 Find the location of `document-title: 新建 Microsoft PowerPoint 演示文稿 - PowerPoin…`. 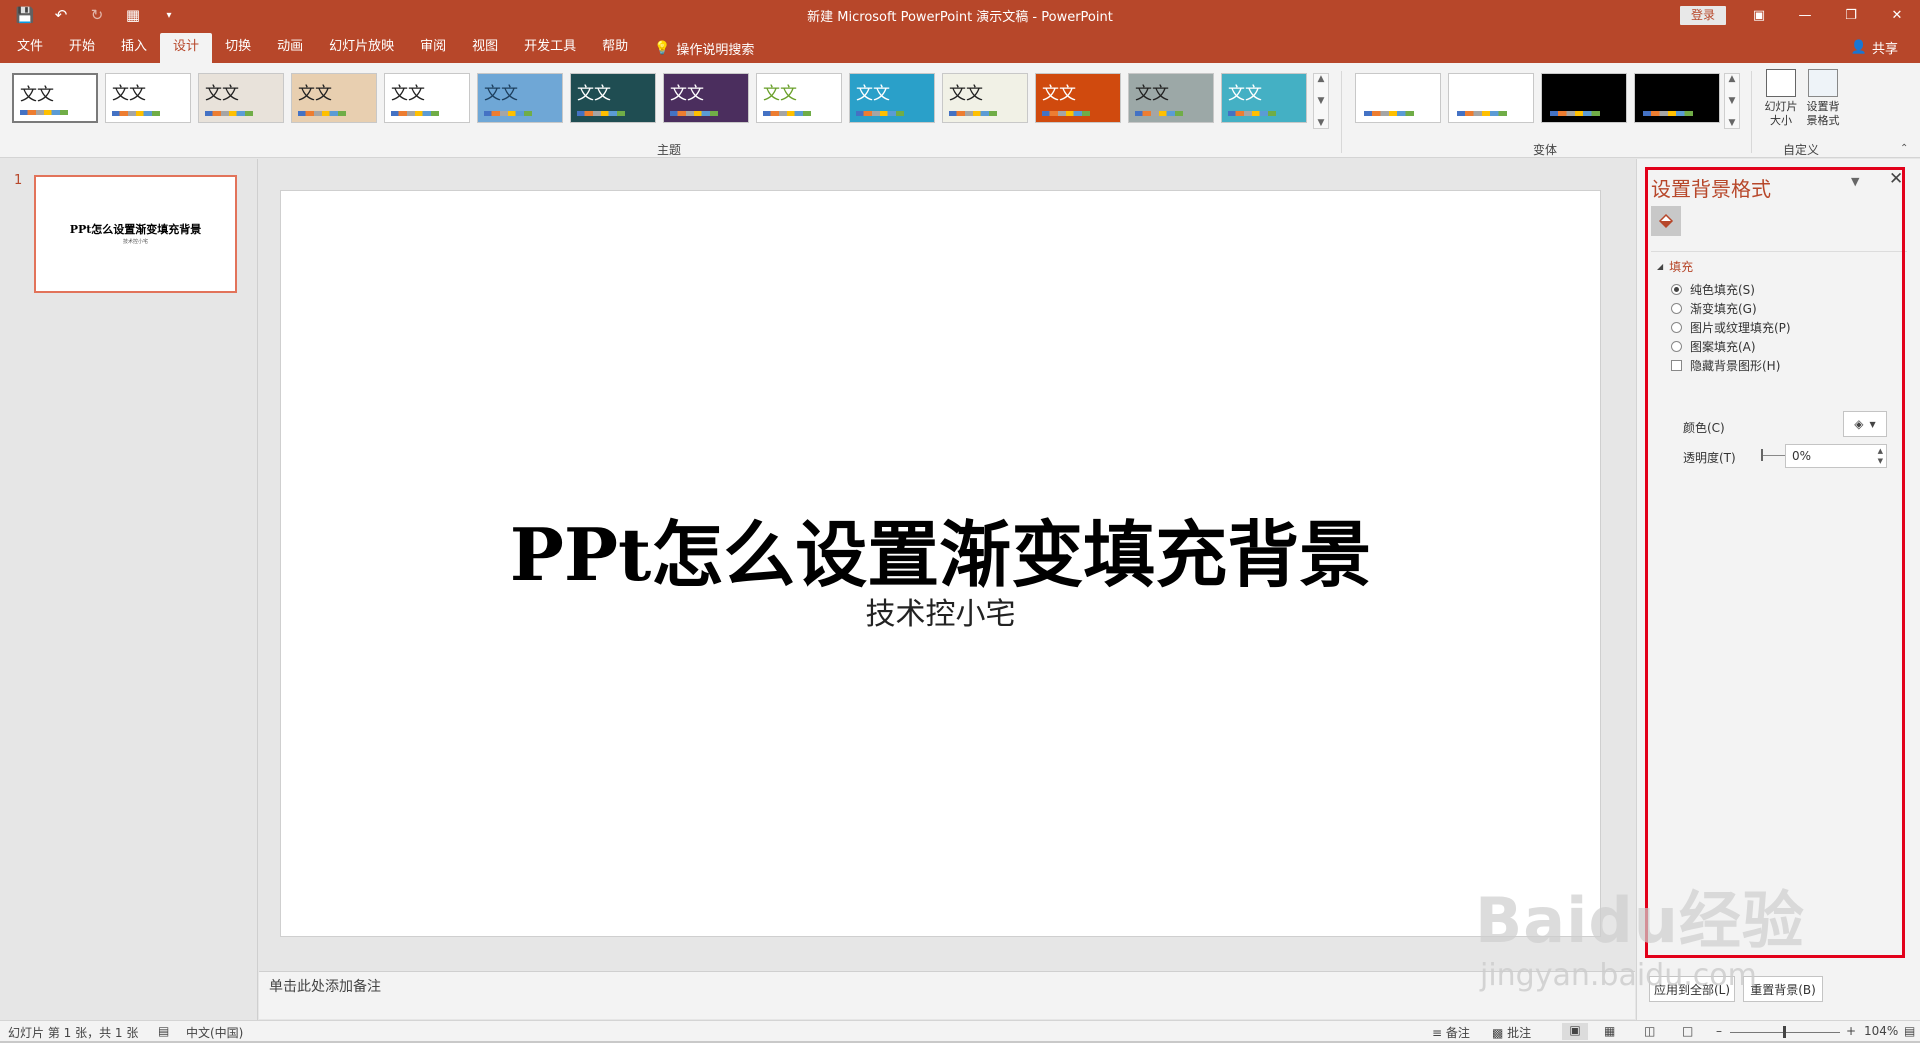

document-title: 新建 Microsoft PowerPoint 演示文稿 - PowerPoin… is located at coordinates (960, 17).